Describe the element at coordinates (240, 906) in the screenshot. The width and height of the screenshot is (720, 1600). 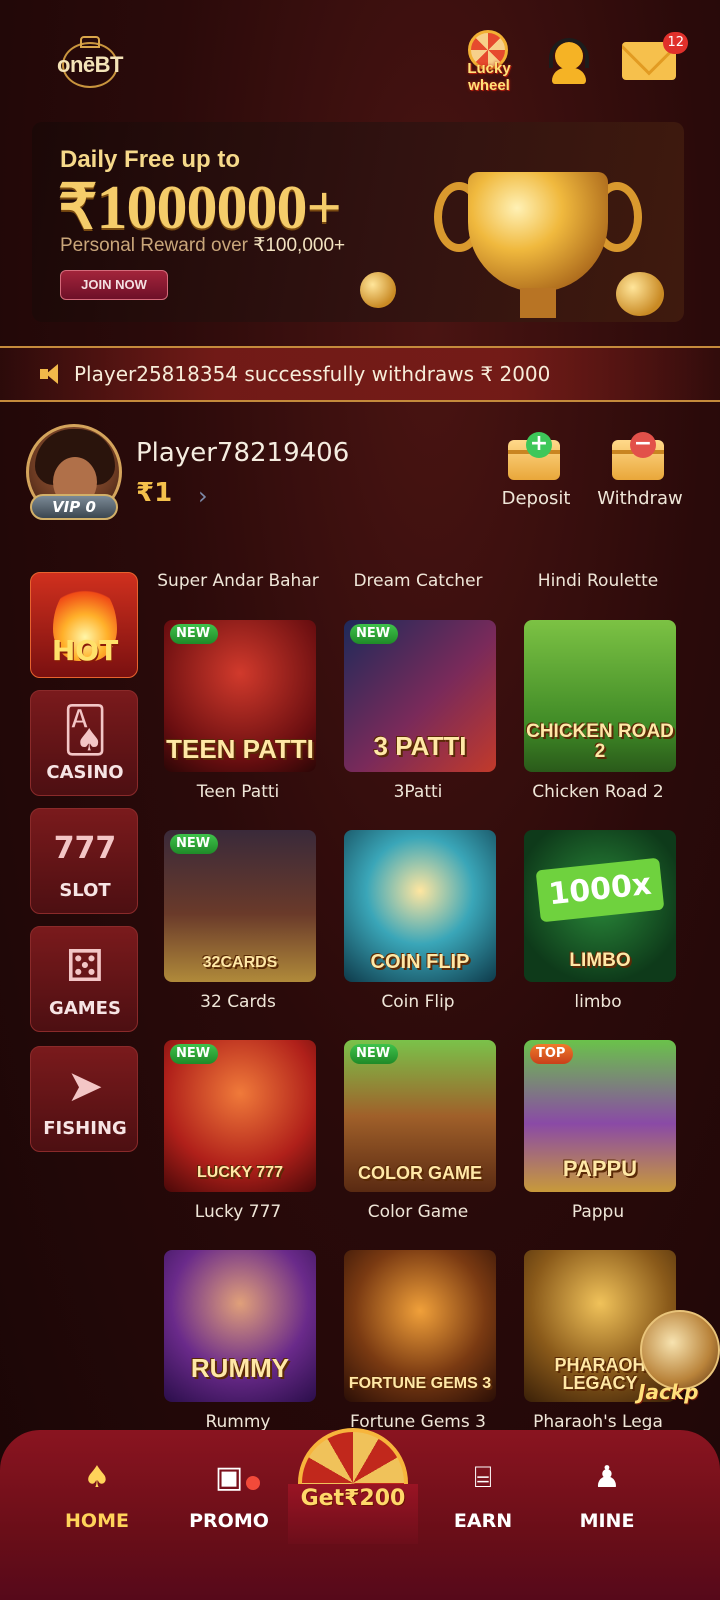
I see `game-tile-32-cards: 32CARDS NEW` at that location.